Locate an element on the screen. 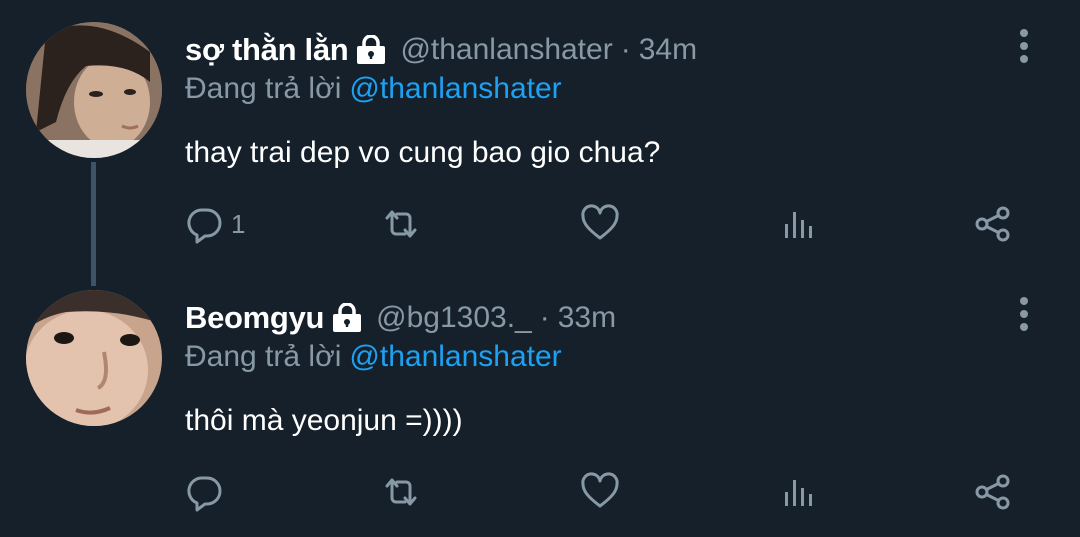  reply-button is located at coordinates (208, 492).